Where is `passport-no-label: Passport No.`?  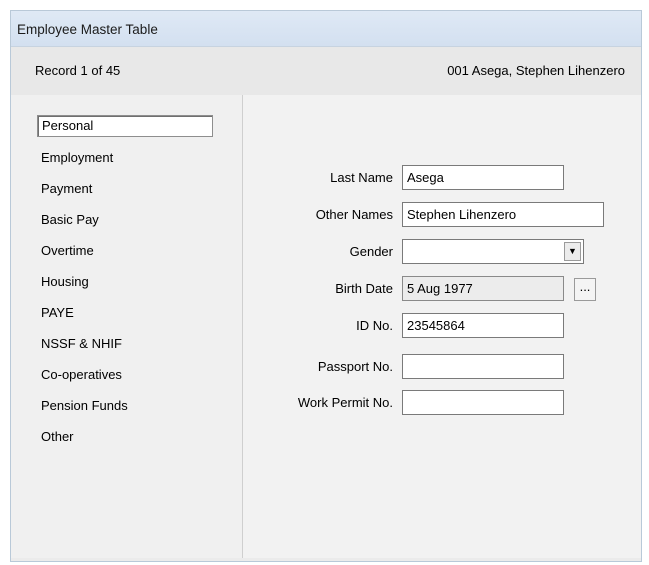 passport-no-label: Passport No. is located at coordinates (355, 366).